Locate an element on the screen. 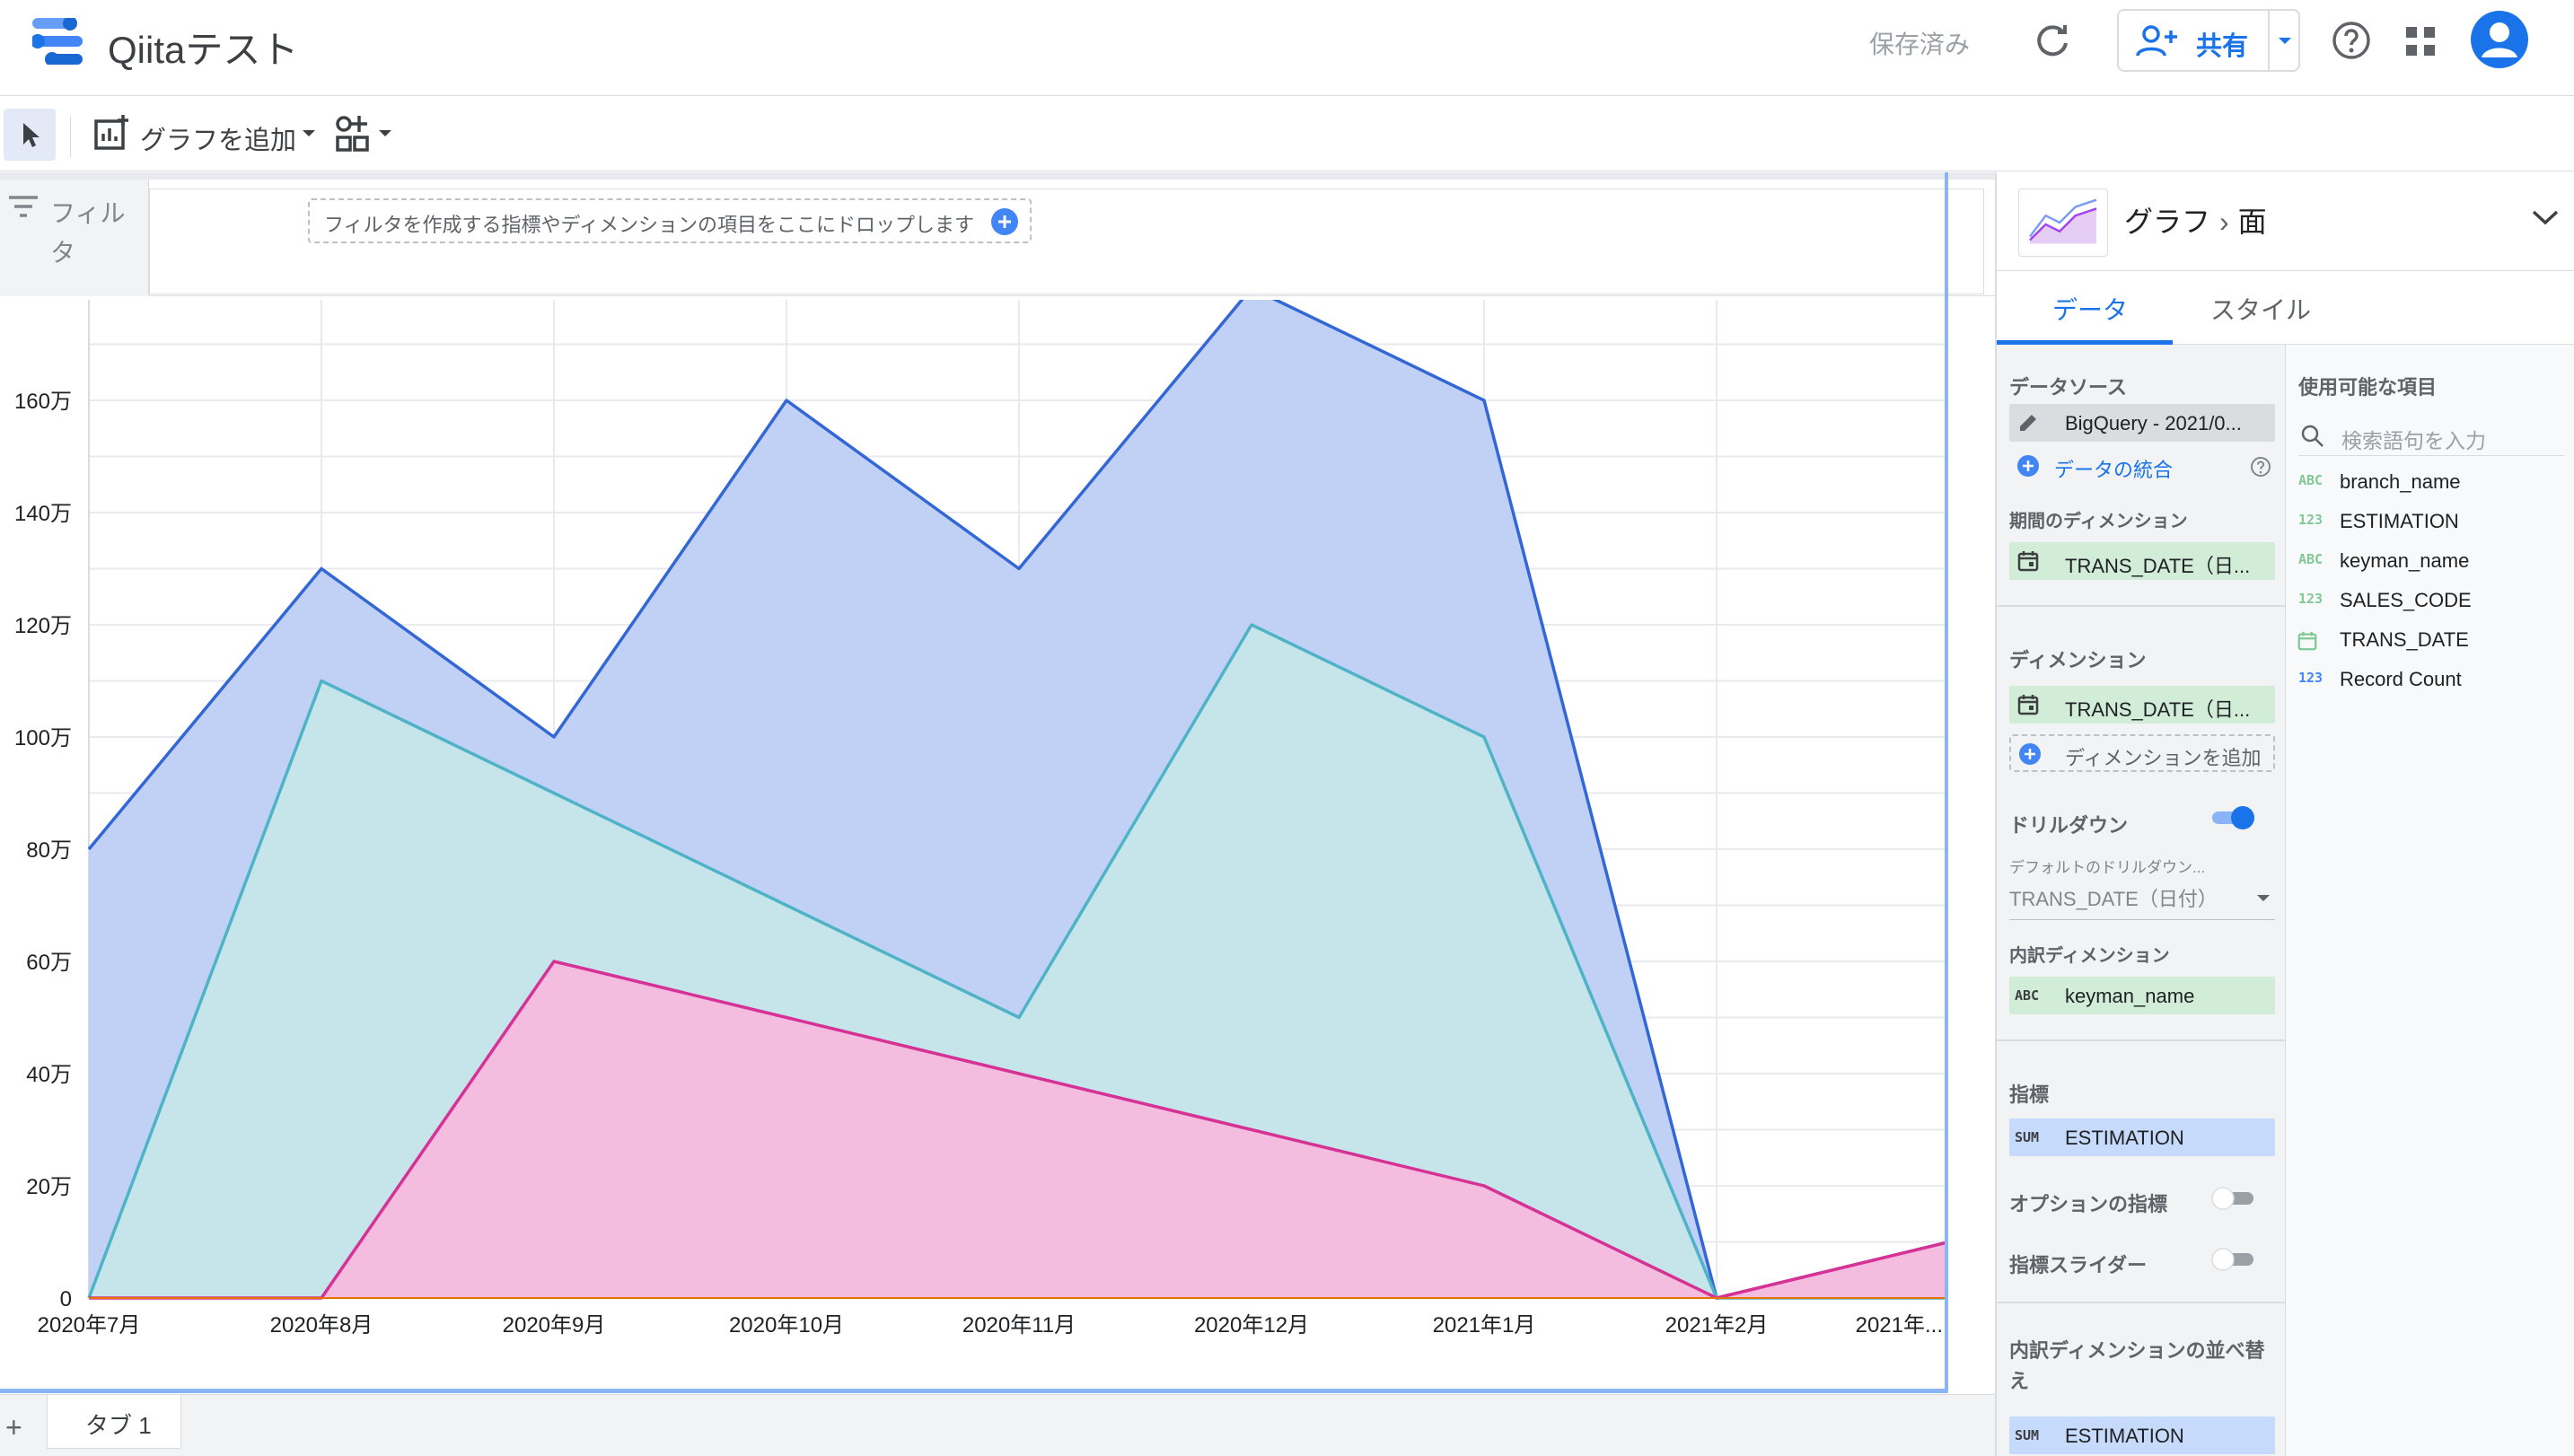 Image resolution: width=2574 pixels, height=1456 pixels. tab-data: データ is located at coordinates (2085, 308).